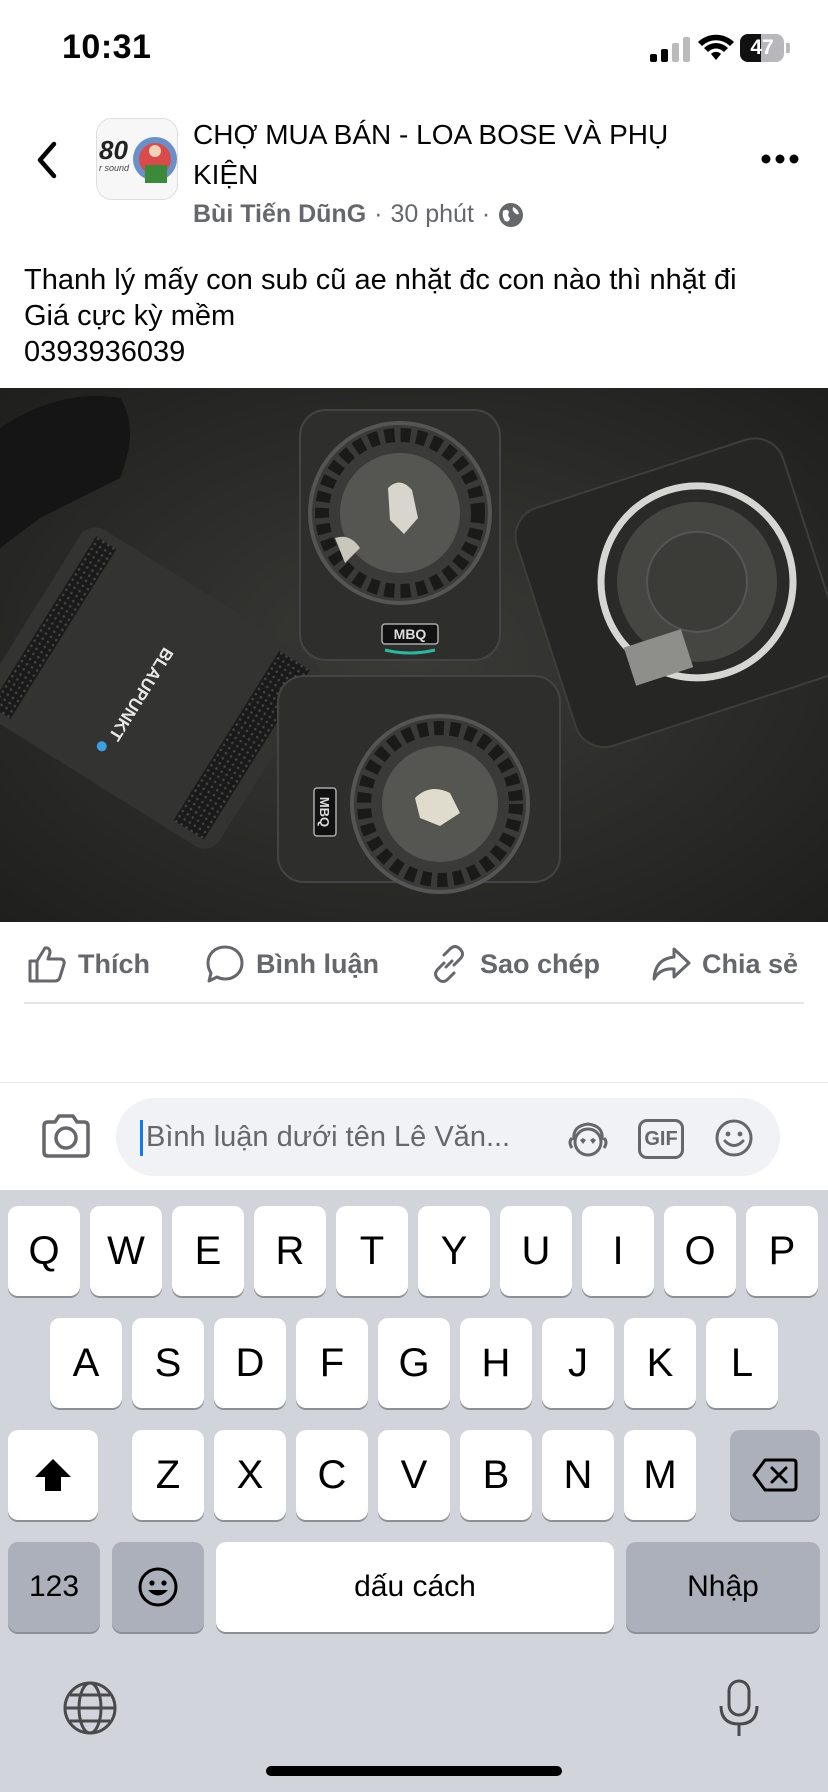  What do you see at coordinates (113, 150) in the screenshot?
I see `avatar-text: 80` at bounding box center [113, 150].